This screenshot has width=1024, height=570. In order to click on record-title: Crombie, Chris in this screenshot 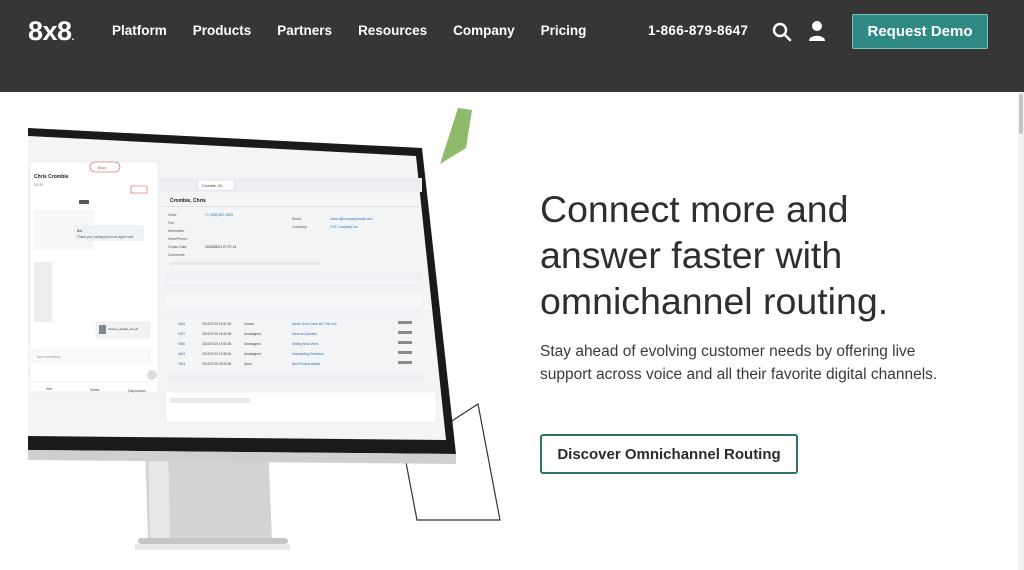, I will do `click(188, 201)`.